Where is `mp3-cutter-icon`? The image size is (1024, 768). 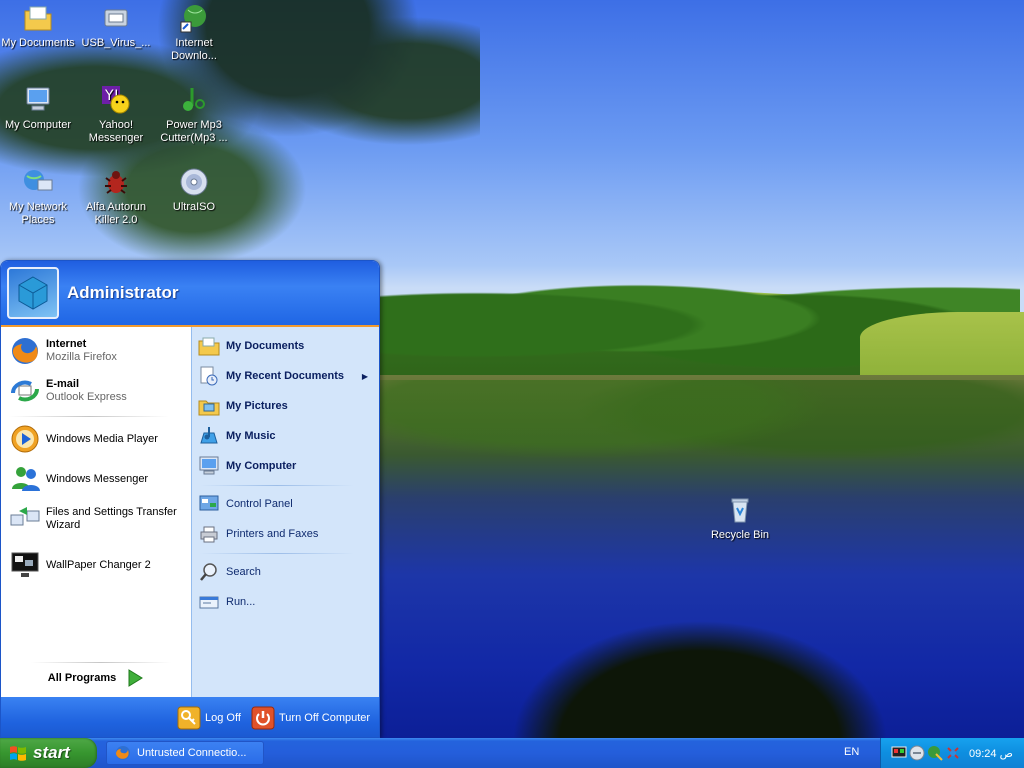
mp3-cutter-icon is located at coordinates (194, 99).